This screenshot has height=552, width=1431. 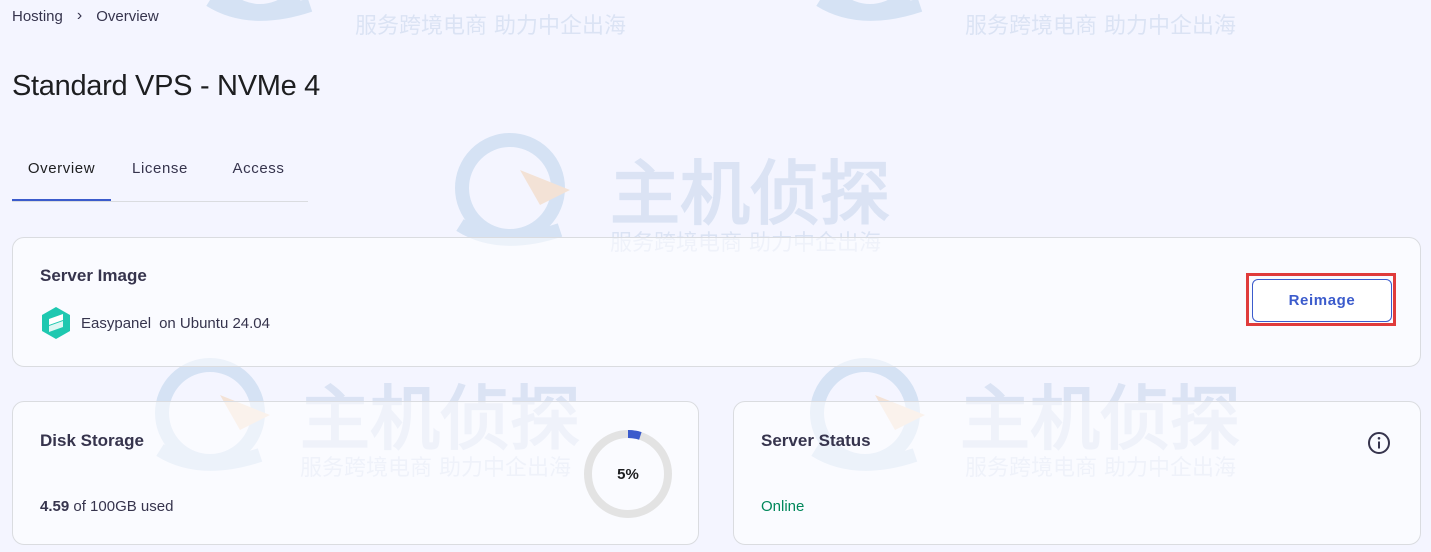 I want to click on server-image-app-name: Easypanel, so click(x=116, y=323).